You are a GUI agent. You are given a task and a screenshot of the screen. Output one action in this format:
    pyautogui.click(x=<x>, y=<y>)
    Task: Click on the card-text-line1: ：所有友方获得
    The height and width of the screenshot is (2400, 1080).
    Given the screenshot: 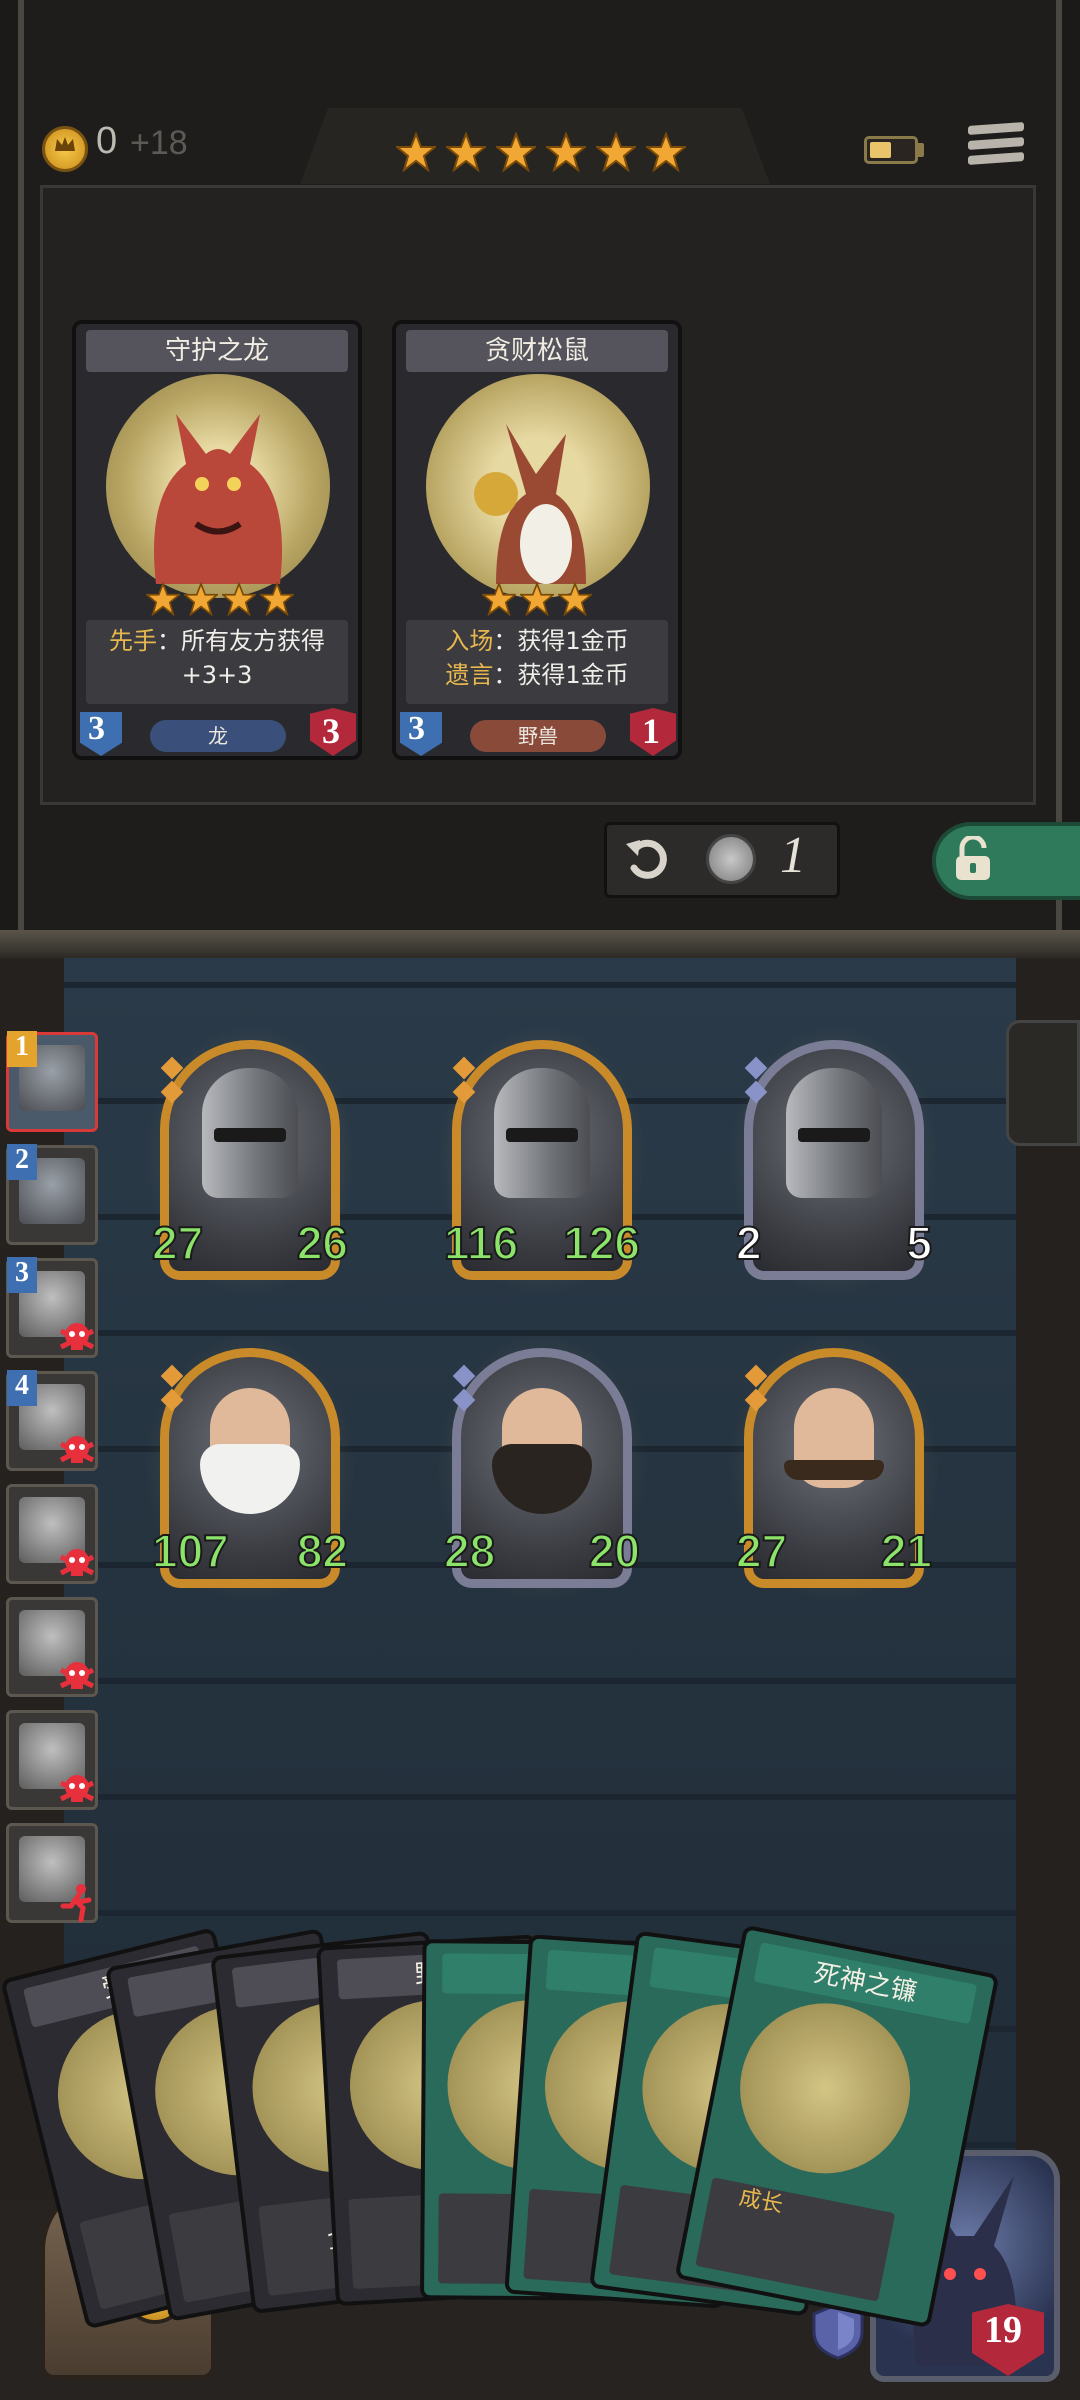 What is the action you would take?
    pyautogui.click(x=241, y=641)
    